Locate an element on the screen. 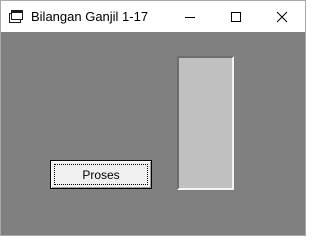 The width and height of the screenshot is (320, 240). proses-button: Proses is located at coordinates (101, 174).